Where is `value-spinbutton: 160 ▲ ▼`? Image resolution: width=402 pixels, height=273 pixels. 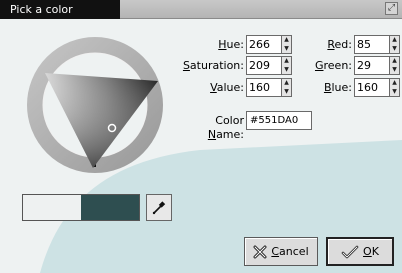
value-spinbutton: 160 ▲ ▼ is located at coordinates (269, 87).